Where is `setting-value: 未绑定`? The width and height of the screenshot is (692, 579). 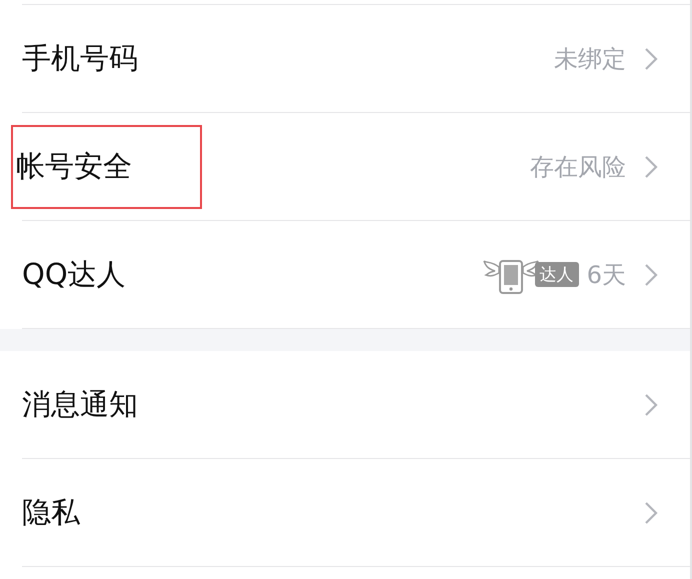
setting-value: 未绑定 is located at coordinates (590, 59).